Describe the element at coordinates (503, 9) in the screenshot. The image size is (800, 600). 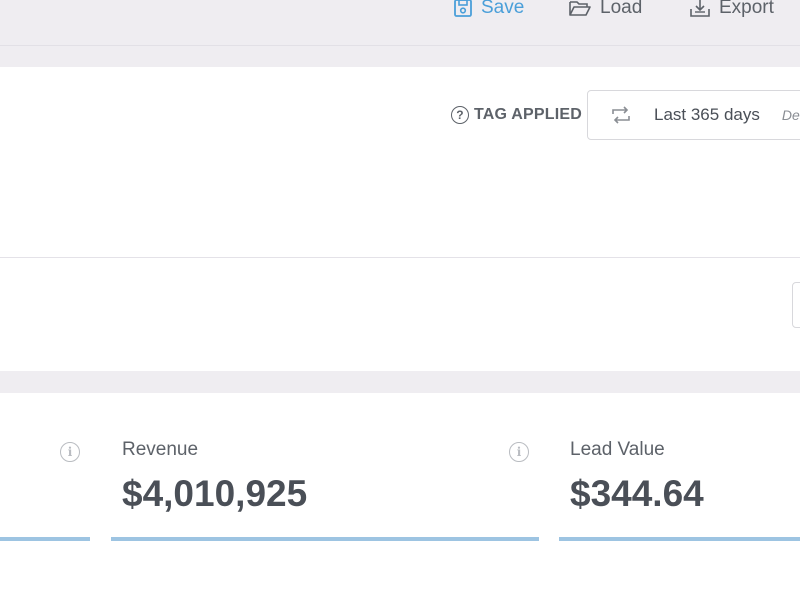
I see `save-label: Save` at that location.